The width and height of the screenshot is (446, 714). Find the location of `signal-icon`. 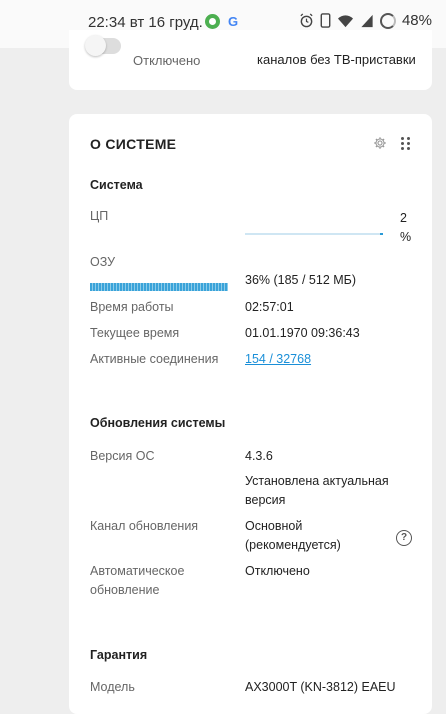

signal-icon is located at coordinates (367, 21).